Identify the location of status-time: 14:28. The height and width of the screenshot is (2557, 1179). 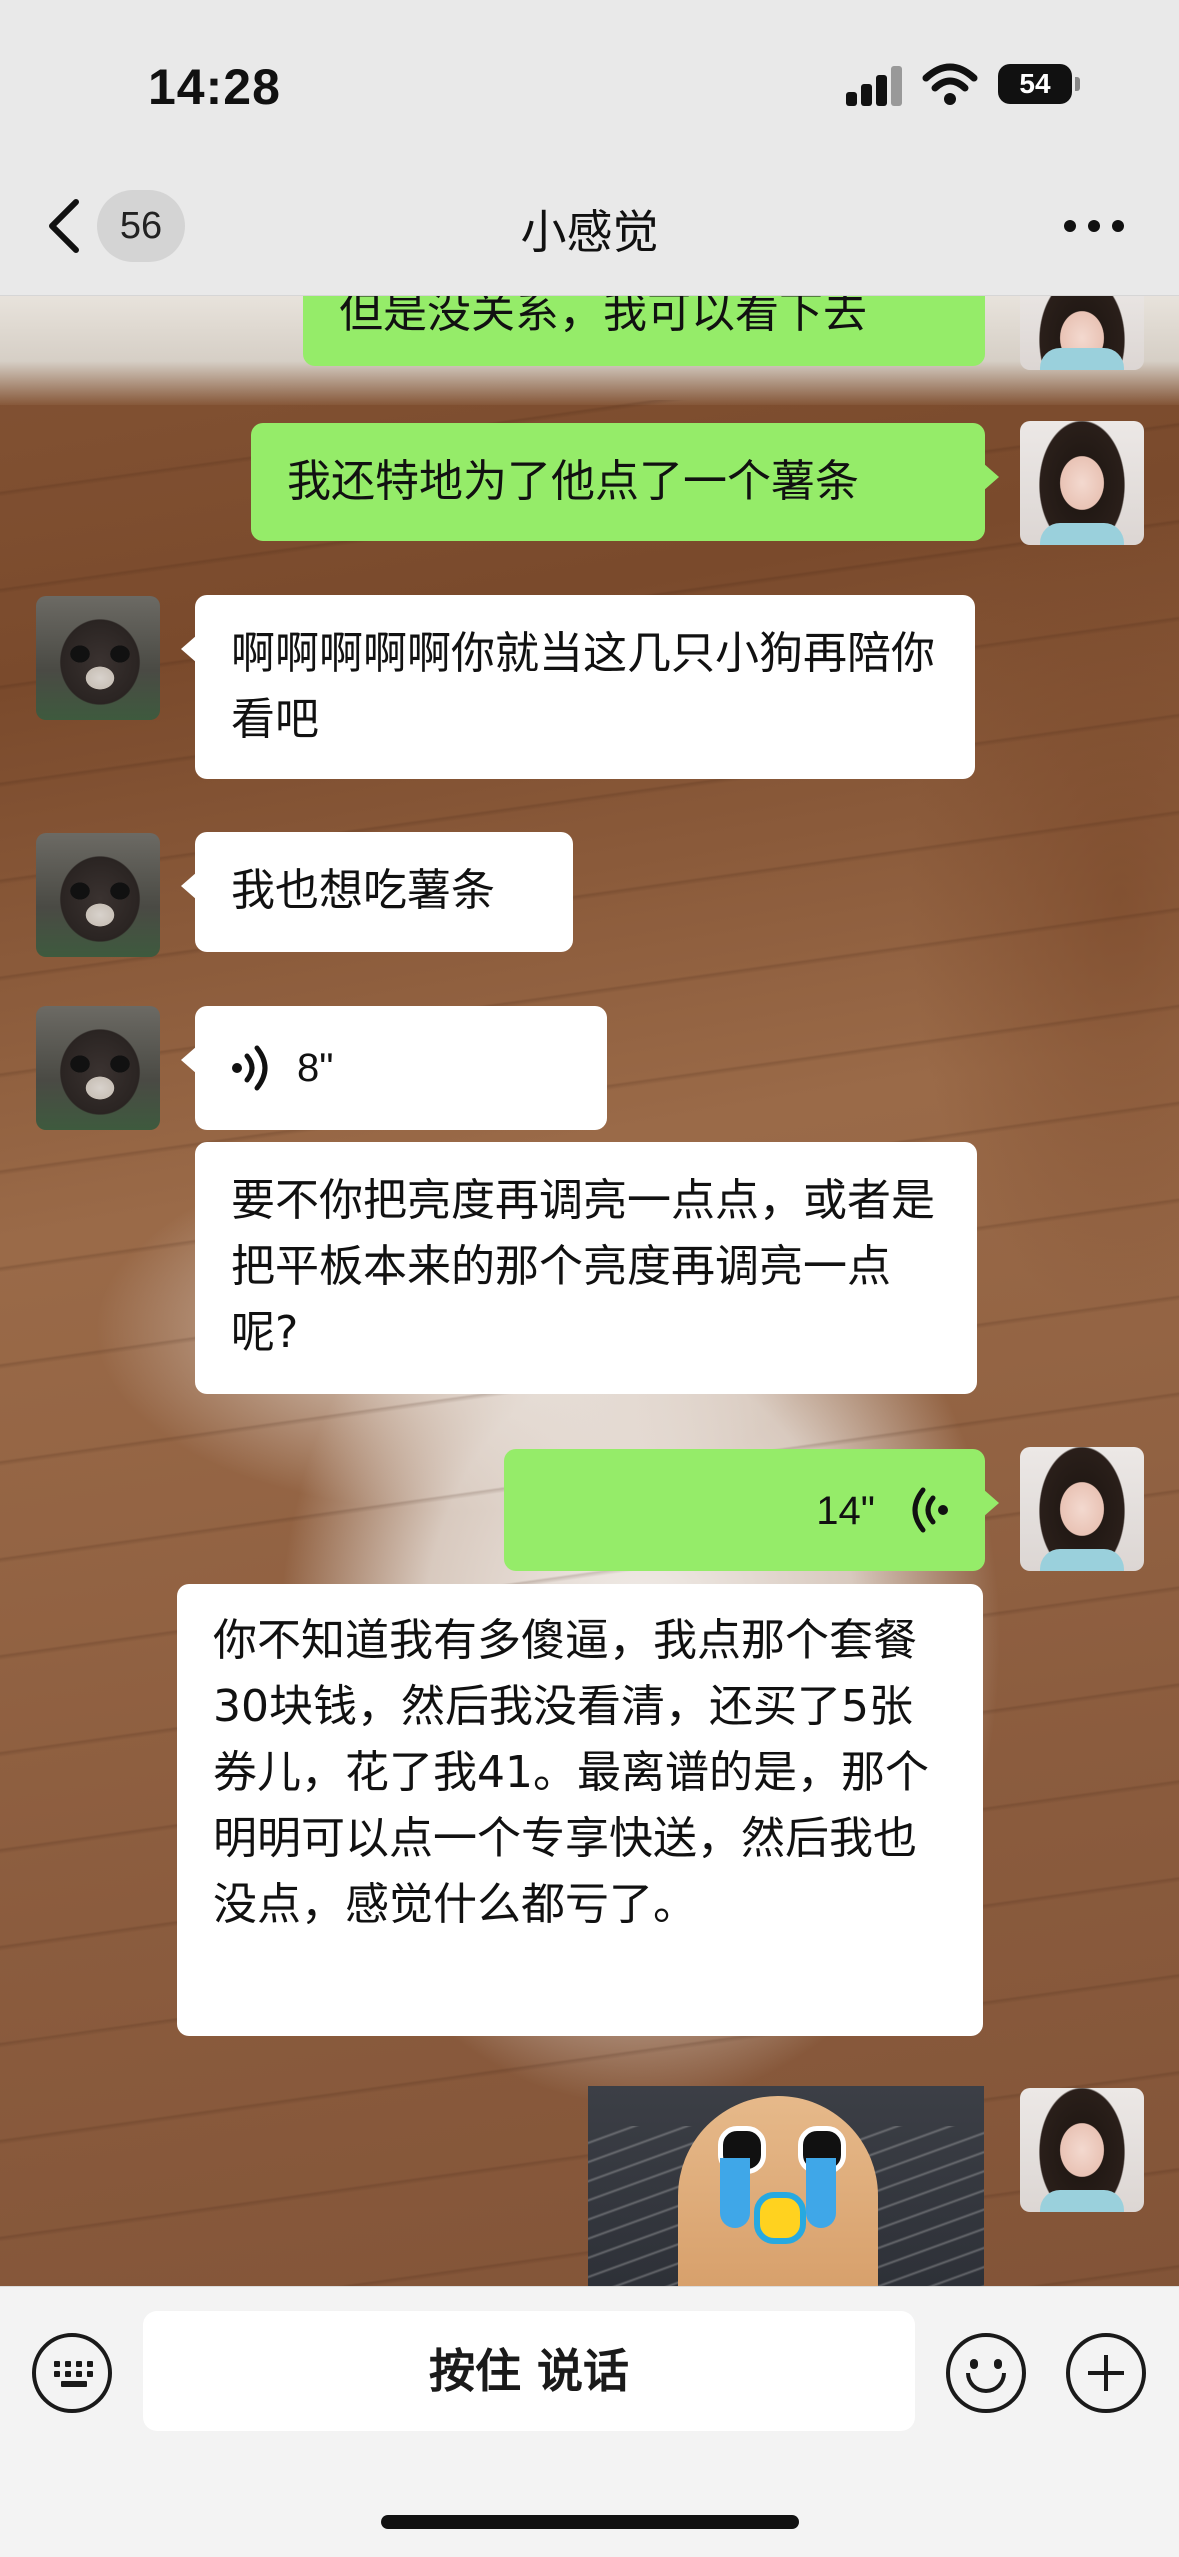
(214, 87).